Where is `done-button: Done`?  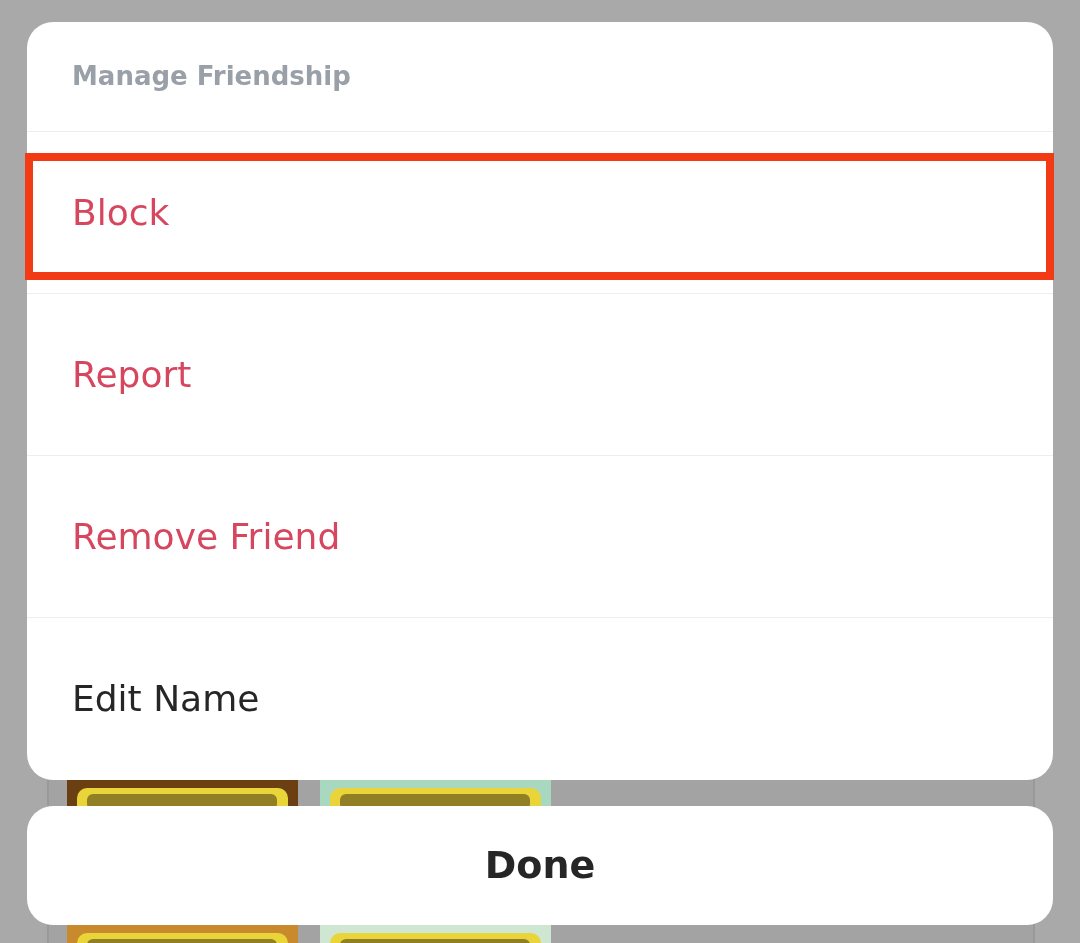
done-button: Done is located at coordinates (540, 865).